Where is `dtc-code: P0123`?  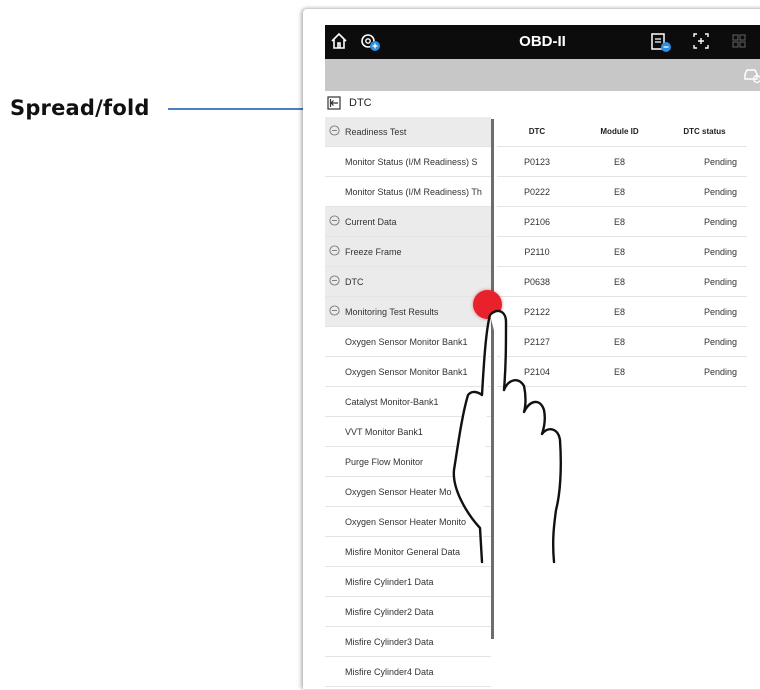 dtc-code: P0123 is located at coordinates (537, 162).